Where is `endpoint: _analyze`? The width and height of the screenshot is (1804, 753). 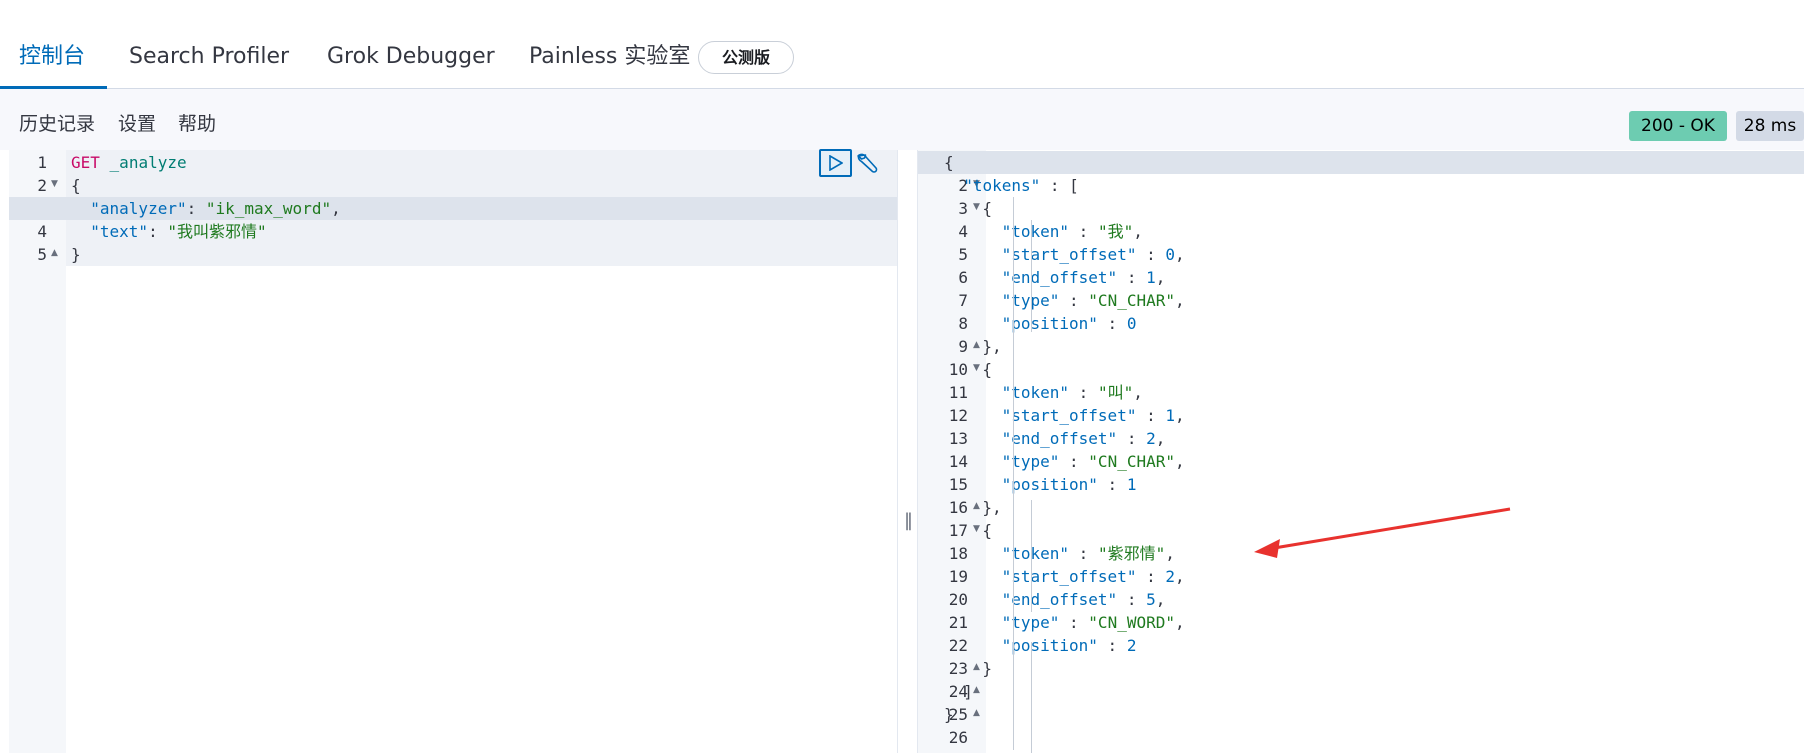
endpoint: _analyze is located at coordinates (148, 162).